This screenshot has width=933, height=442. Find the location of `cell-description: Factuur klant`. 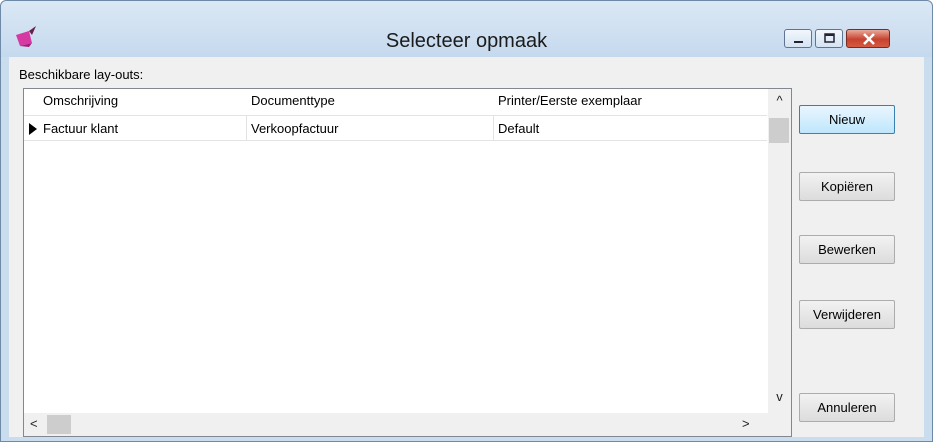

cell-description: Factuur klant is located at coordinates (80, 128).